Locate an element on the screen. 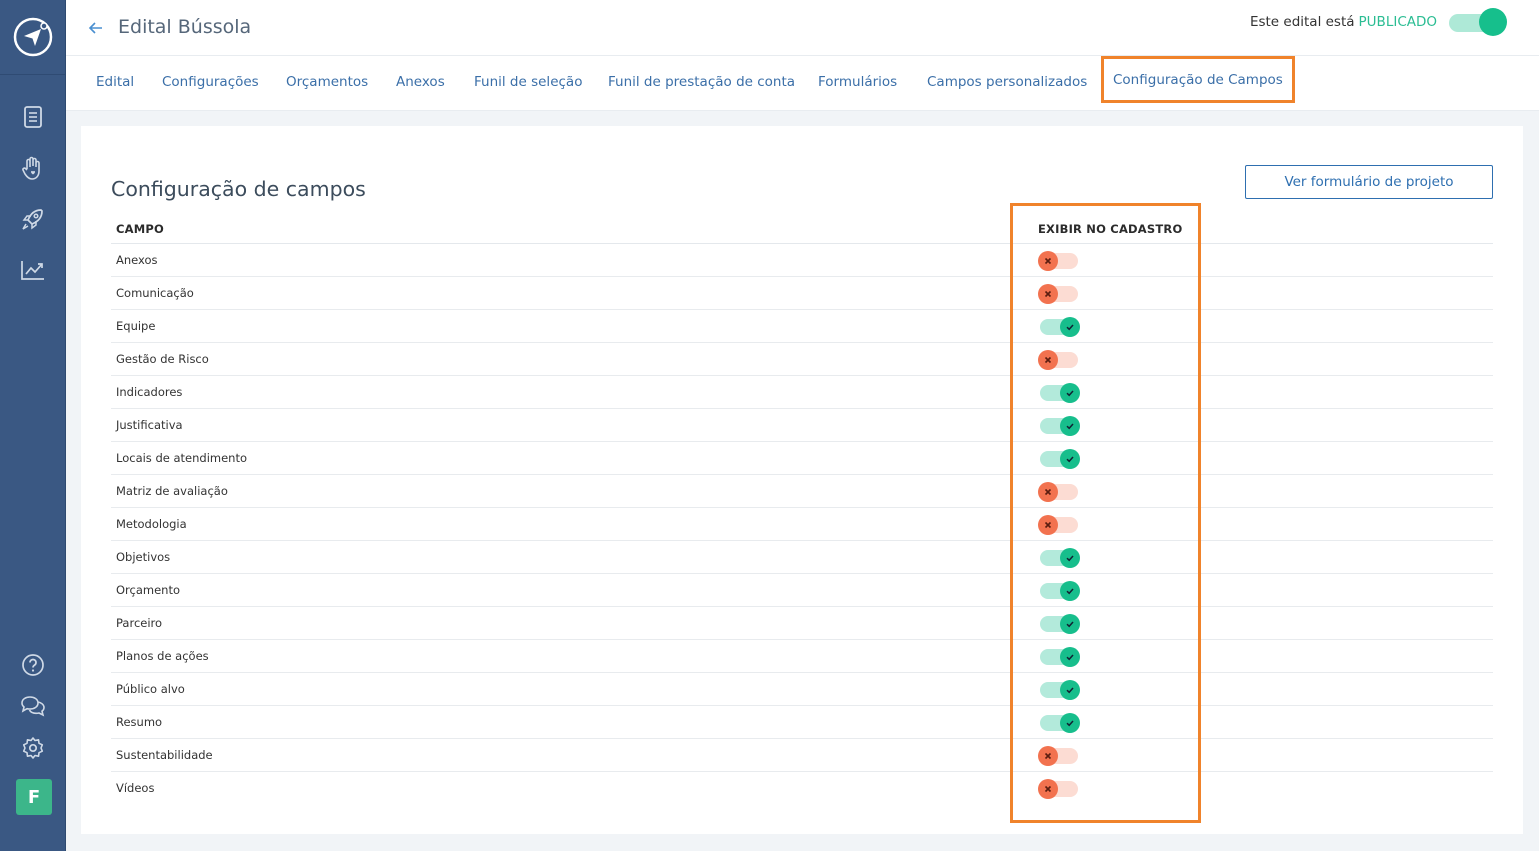 The width and height of the screenshot is (1539, 851). table-row: Público alvo is located at coordinates (802, 689).